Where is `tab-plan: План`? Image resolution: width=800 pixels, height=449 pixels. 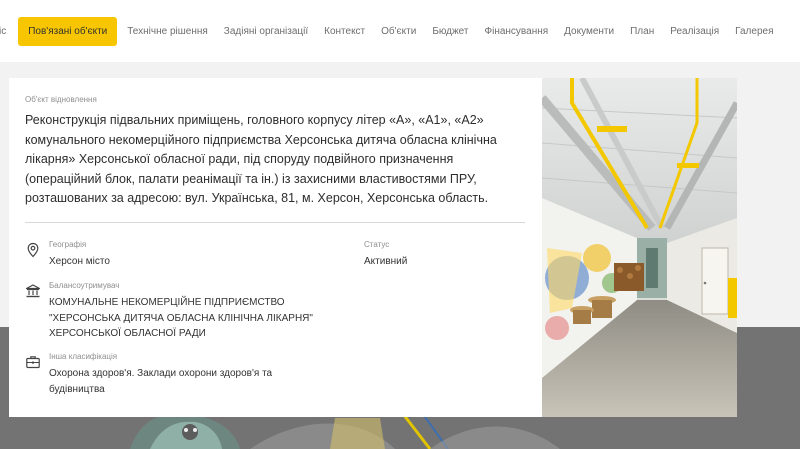
tab-plan: План is located at coordinates (642, 31).